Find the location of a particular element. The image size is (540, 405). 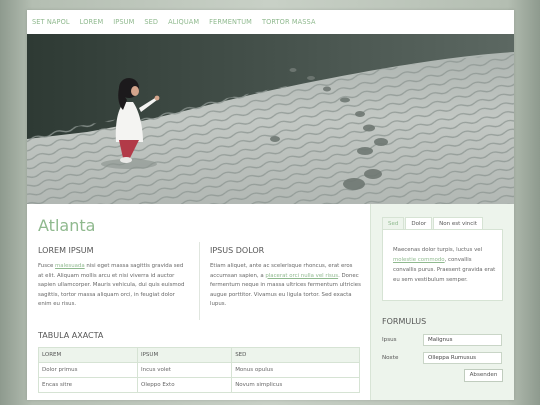

column-header: IPSUM is located at coordinates (184, 355).